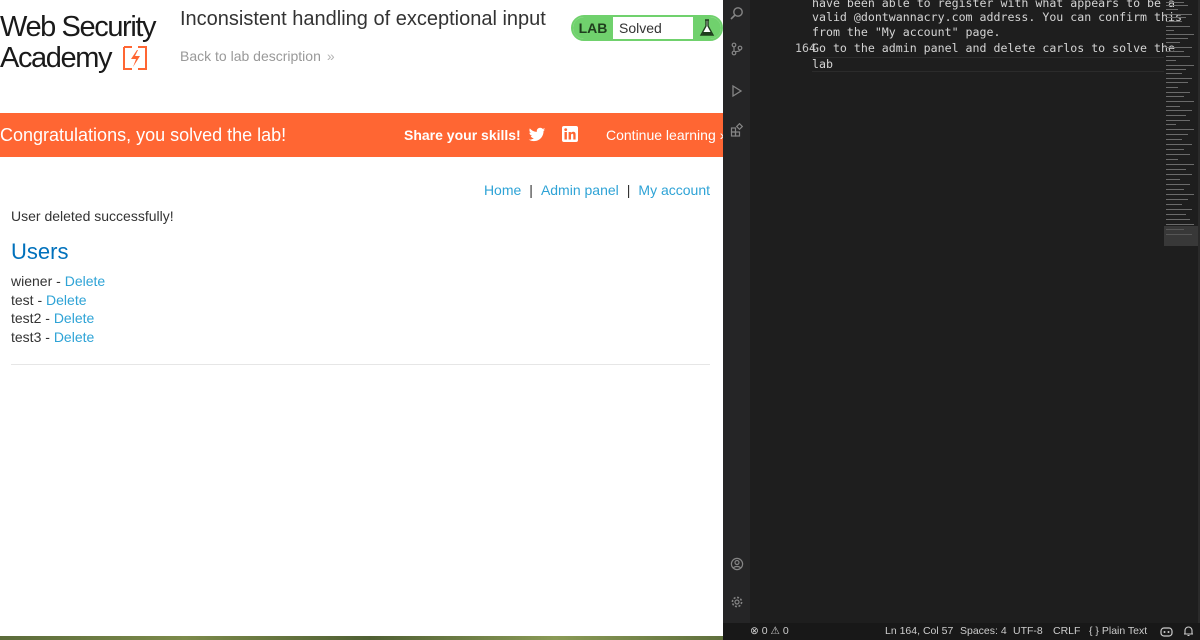  Describe the element at coordinates (1066, 631) in the screenshot. I see `eol-setting: CRLF` at that location.